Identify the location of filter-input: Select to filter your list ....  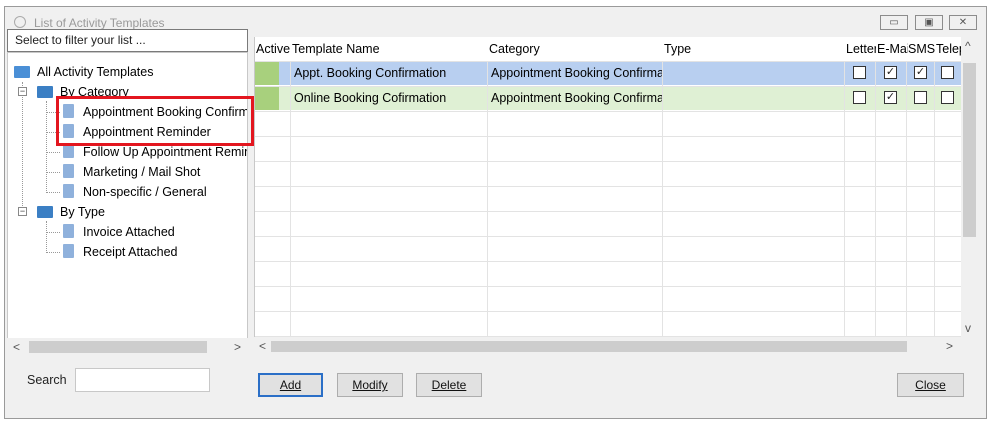
(127, 40).